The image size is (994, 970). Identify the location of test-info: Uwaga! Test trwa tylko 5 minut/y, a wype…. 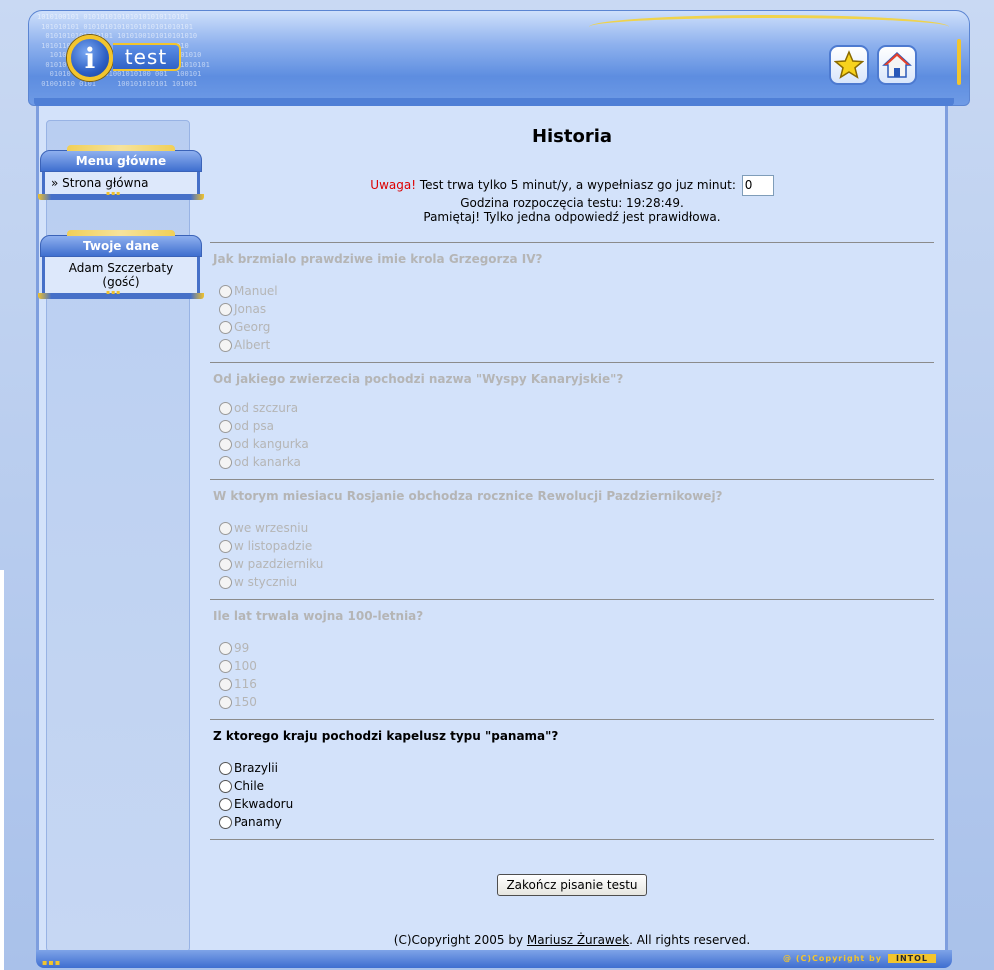
(572, 199).